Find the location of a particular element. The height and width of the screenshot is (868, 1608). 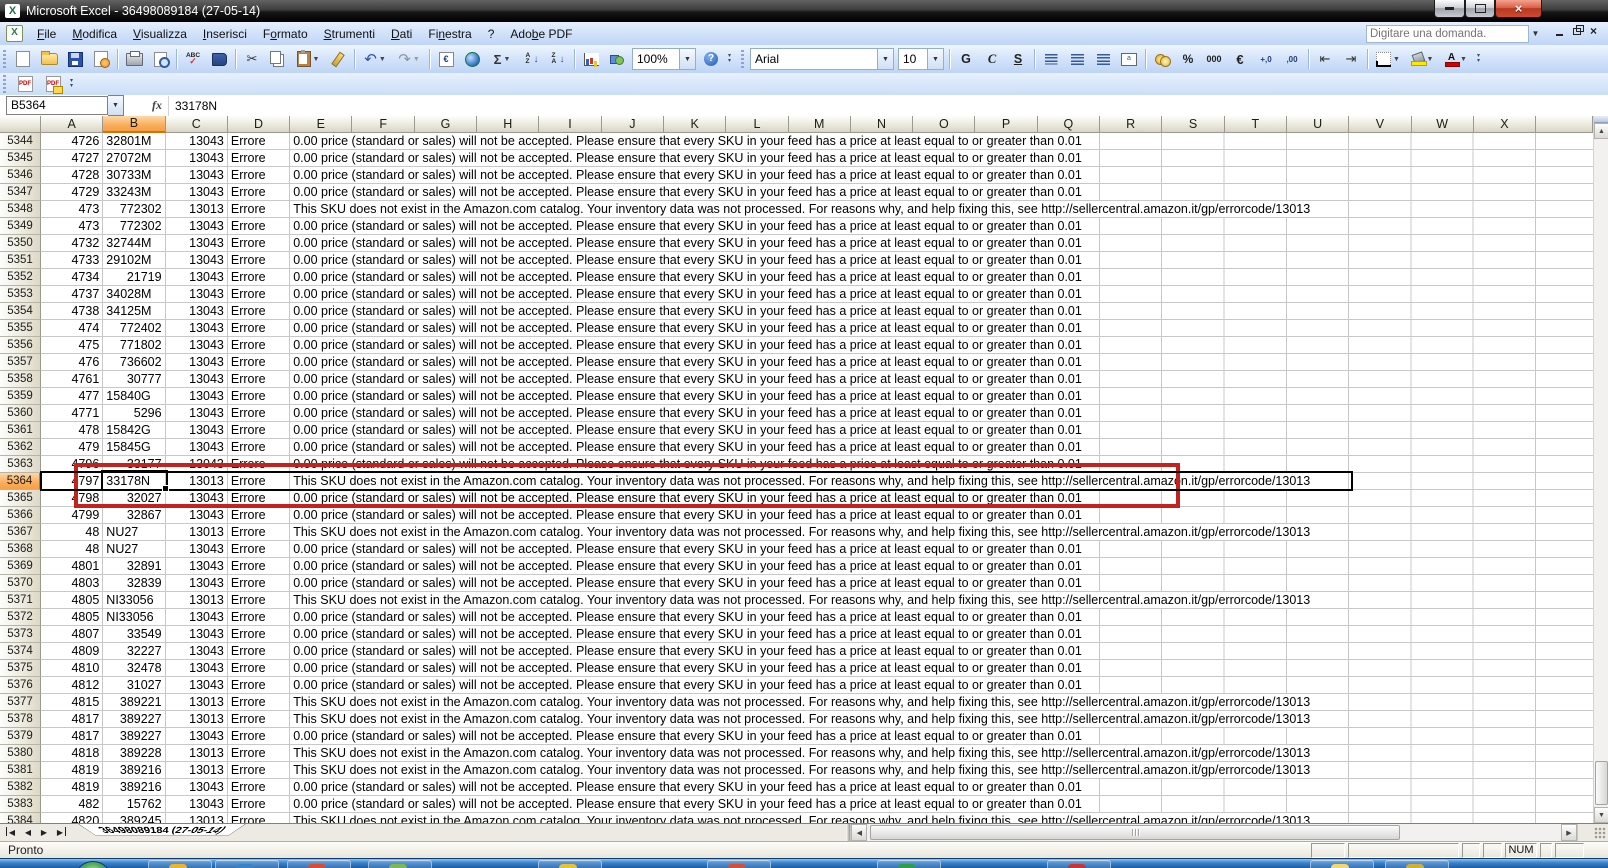

cell-C5352: 13043 is located at coordinates (196, 277).